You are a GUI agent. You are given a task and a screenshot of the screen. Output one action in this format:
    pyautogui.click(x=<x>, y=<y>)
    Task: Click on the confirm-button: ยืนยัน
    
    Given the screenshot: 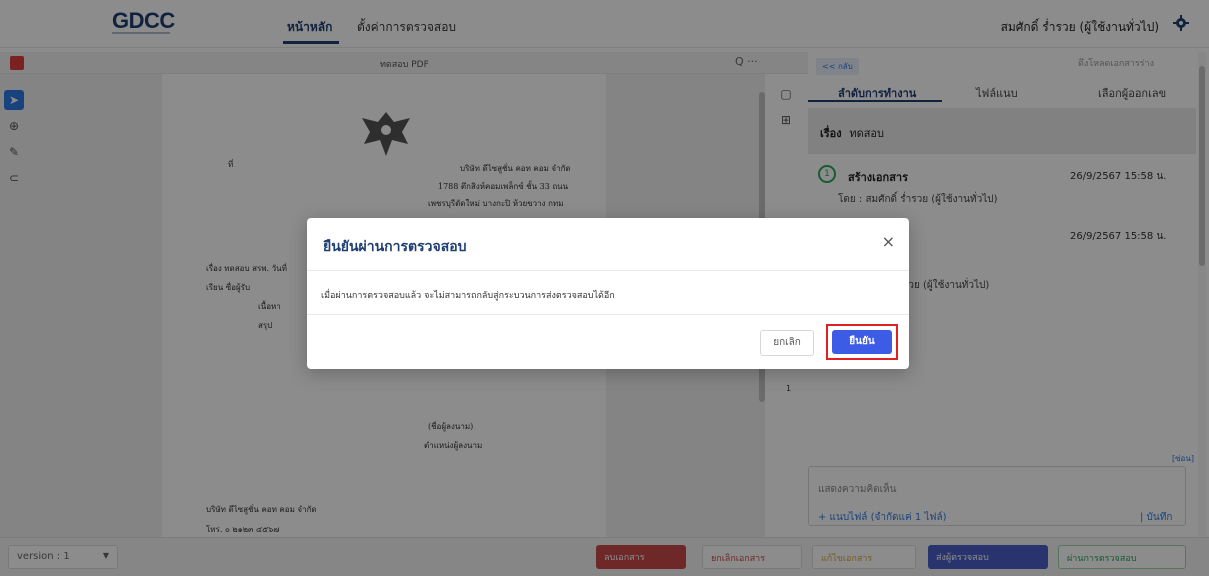 What is the action you would take?
    pyautogui.click(x=862, y=342)
    